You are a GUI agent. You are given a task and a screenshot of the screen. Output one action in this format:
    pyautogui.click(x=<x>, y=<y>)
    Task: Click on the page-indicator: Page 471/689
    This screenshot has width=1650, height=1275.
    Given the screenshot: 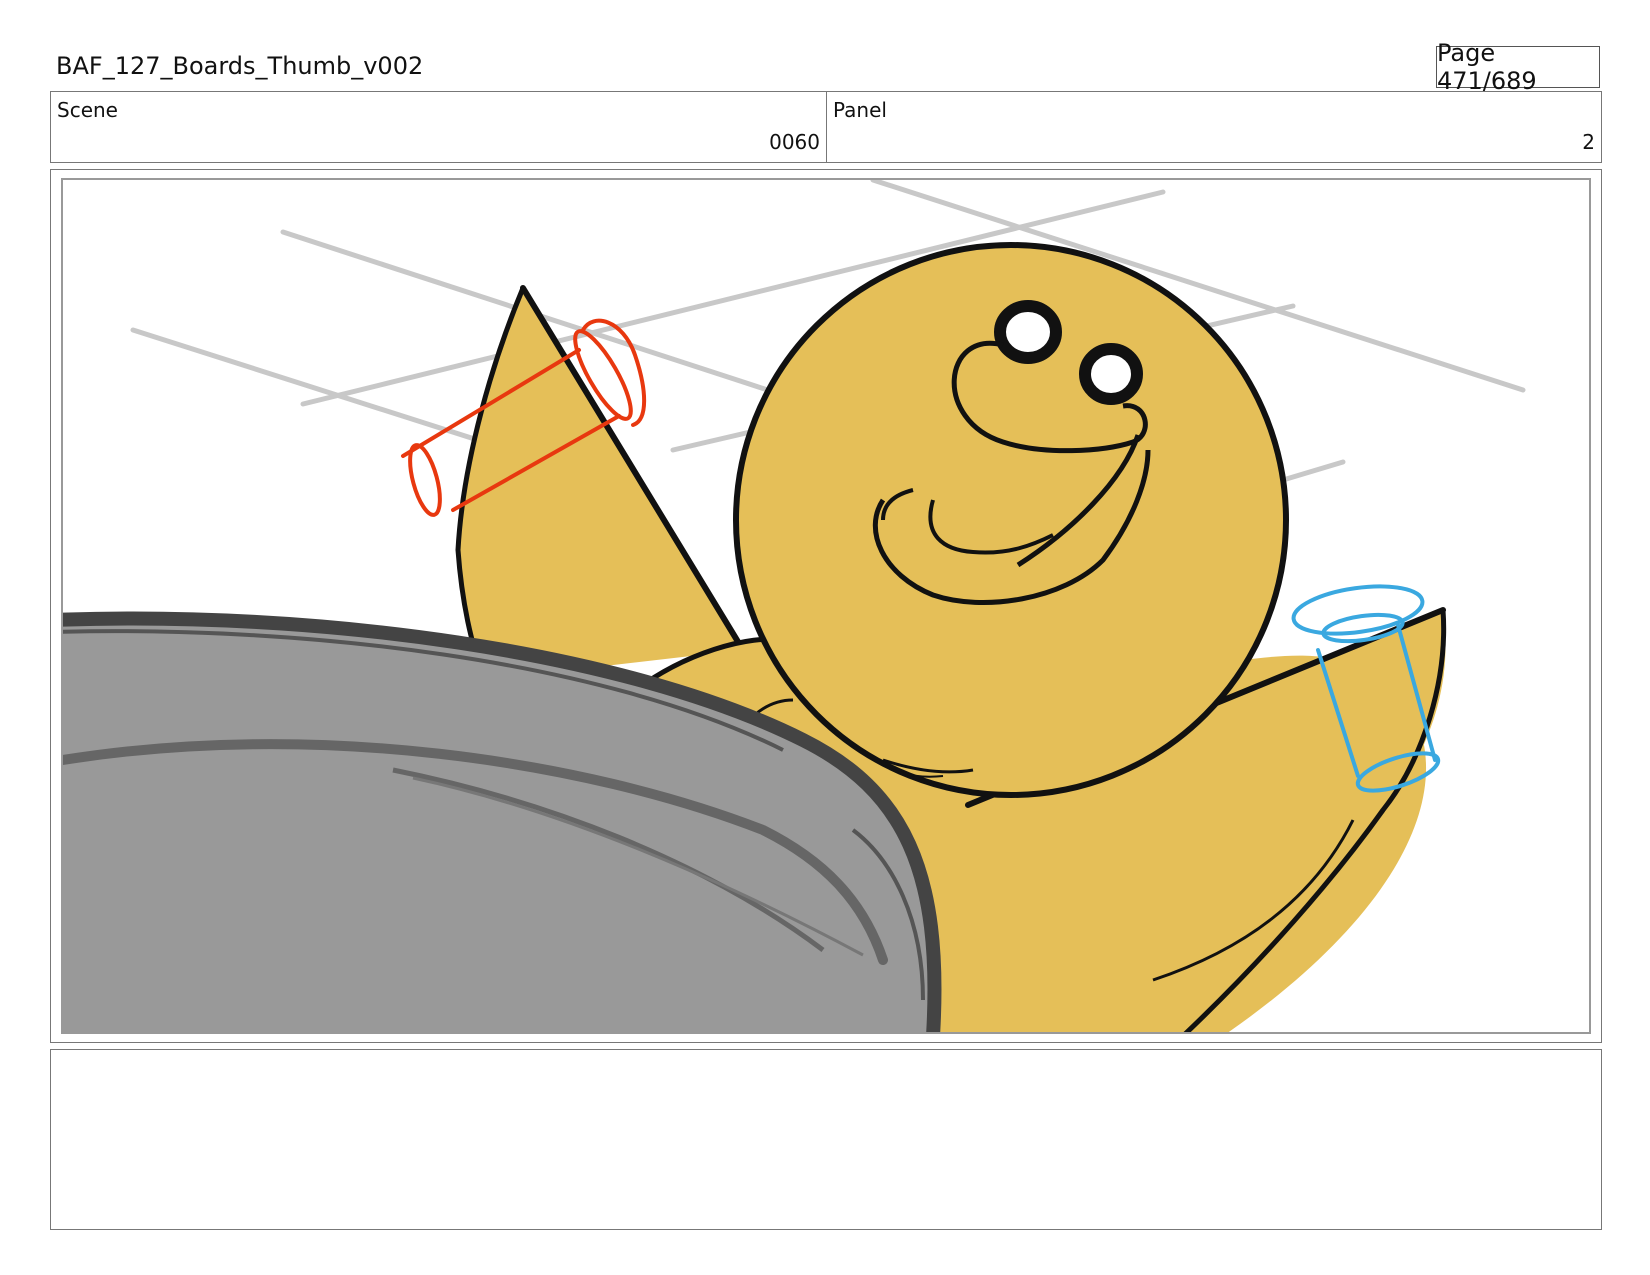 What is the action you would take?
    pyautogui.click(x=1518, y=67)
    